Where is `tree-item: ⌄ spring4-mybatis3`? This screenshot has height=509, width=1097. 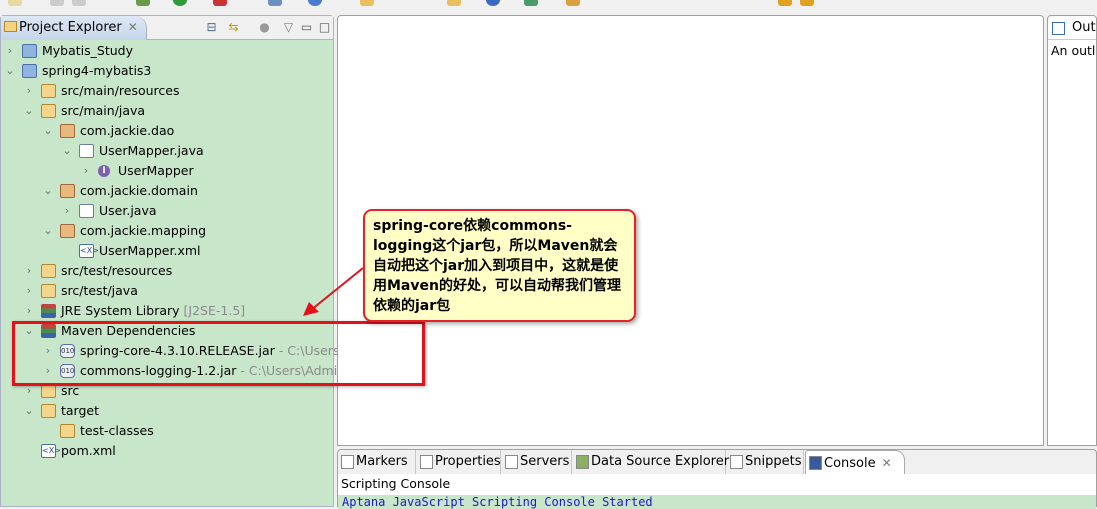 tree-item: ⌄ spring4-mybatis3 is located at coordinates (167, 71).